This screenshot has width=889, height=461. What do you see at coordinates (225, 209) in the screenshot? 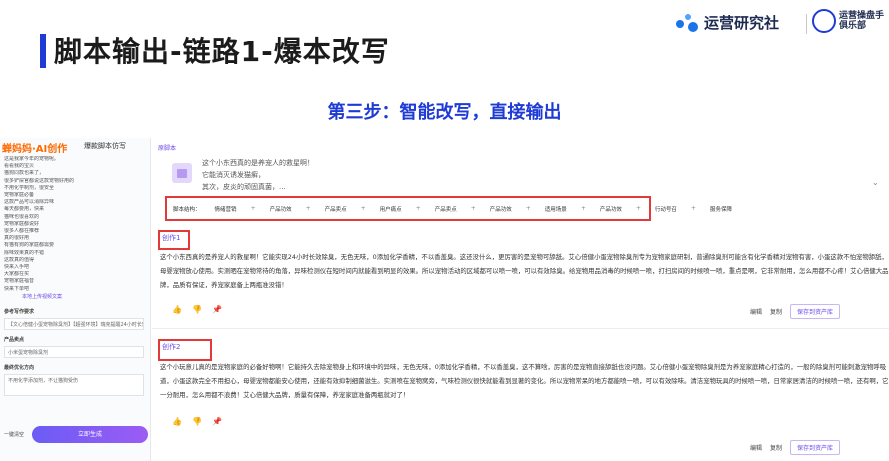
I see `structure-item: 情绪营销` at bounding box center [225, 209].